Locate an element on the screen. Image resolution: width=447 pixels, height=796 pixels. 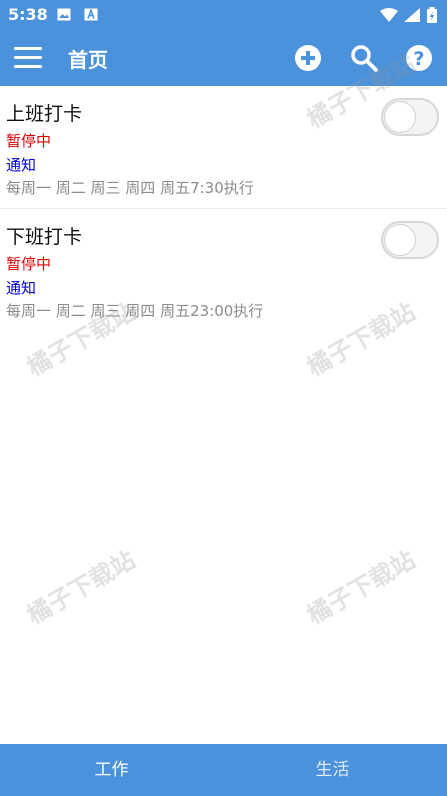
status-bar: 5:38 is located at coordinates (223, 15).